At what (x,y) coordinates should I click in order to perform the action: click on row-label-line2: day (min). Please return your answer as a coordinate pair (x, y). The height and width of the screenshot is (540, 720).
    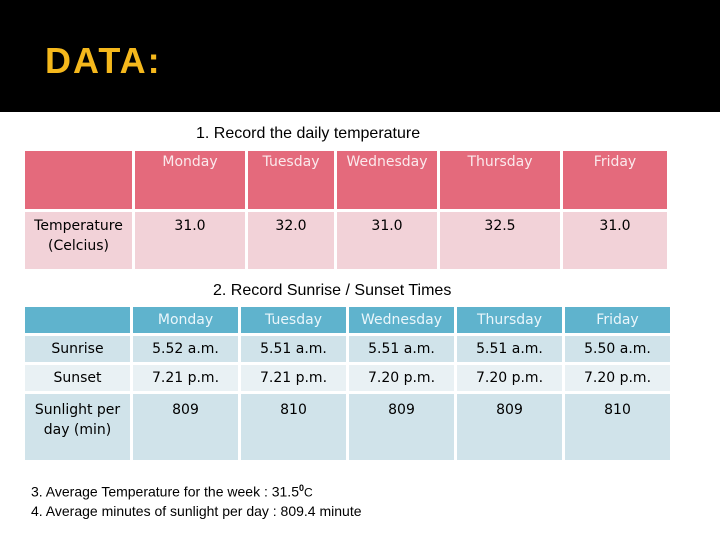
    Looking at the image, I should click on (77, 430).